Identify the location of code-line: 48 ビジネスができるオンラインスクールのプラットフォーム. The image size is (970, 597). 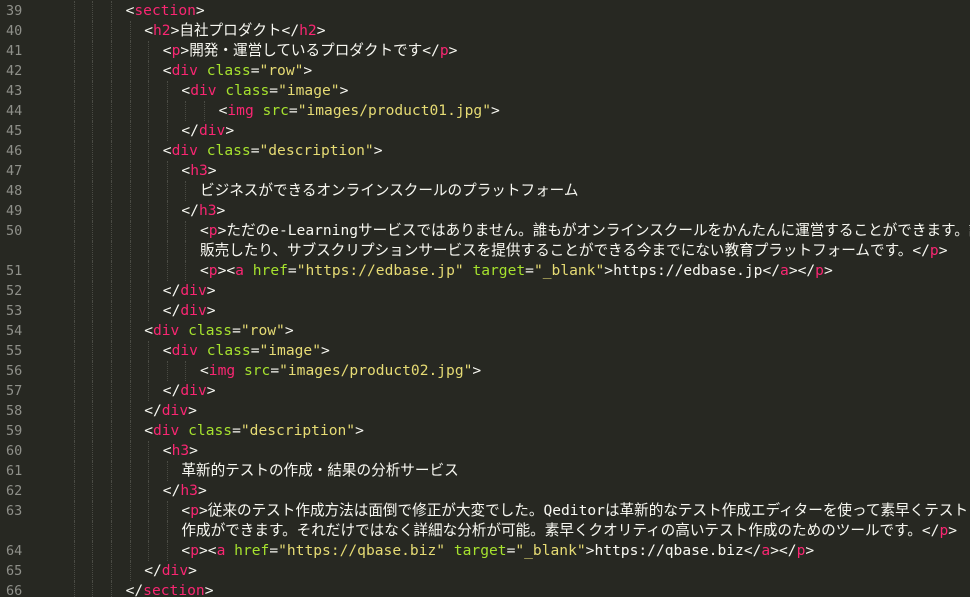
(485, 191).